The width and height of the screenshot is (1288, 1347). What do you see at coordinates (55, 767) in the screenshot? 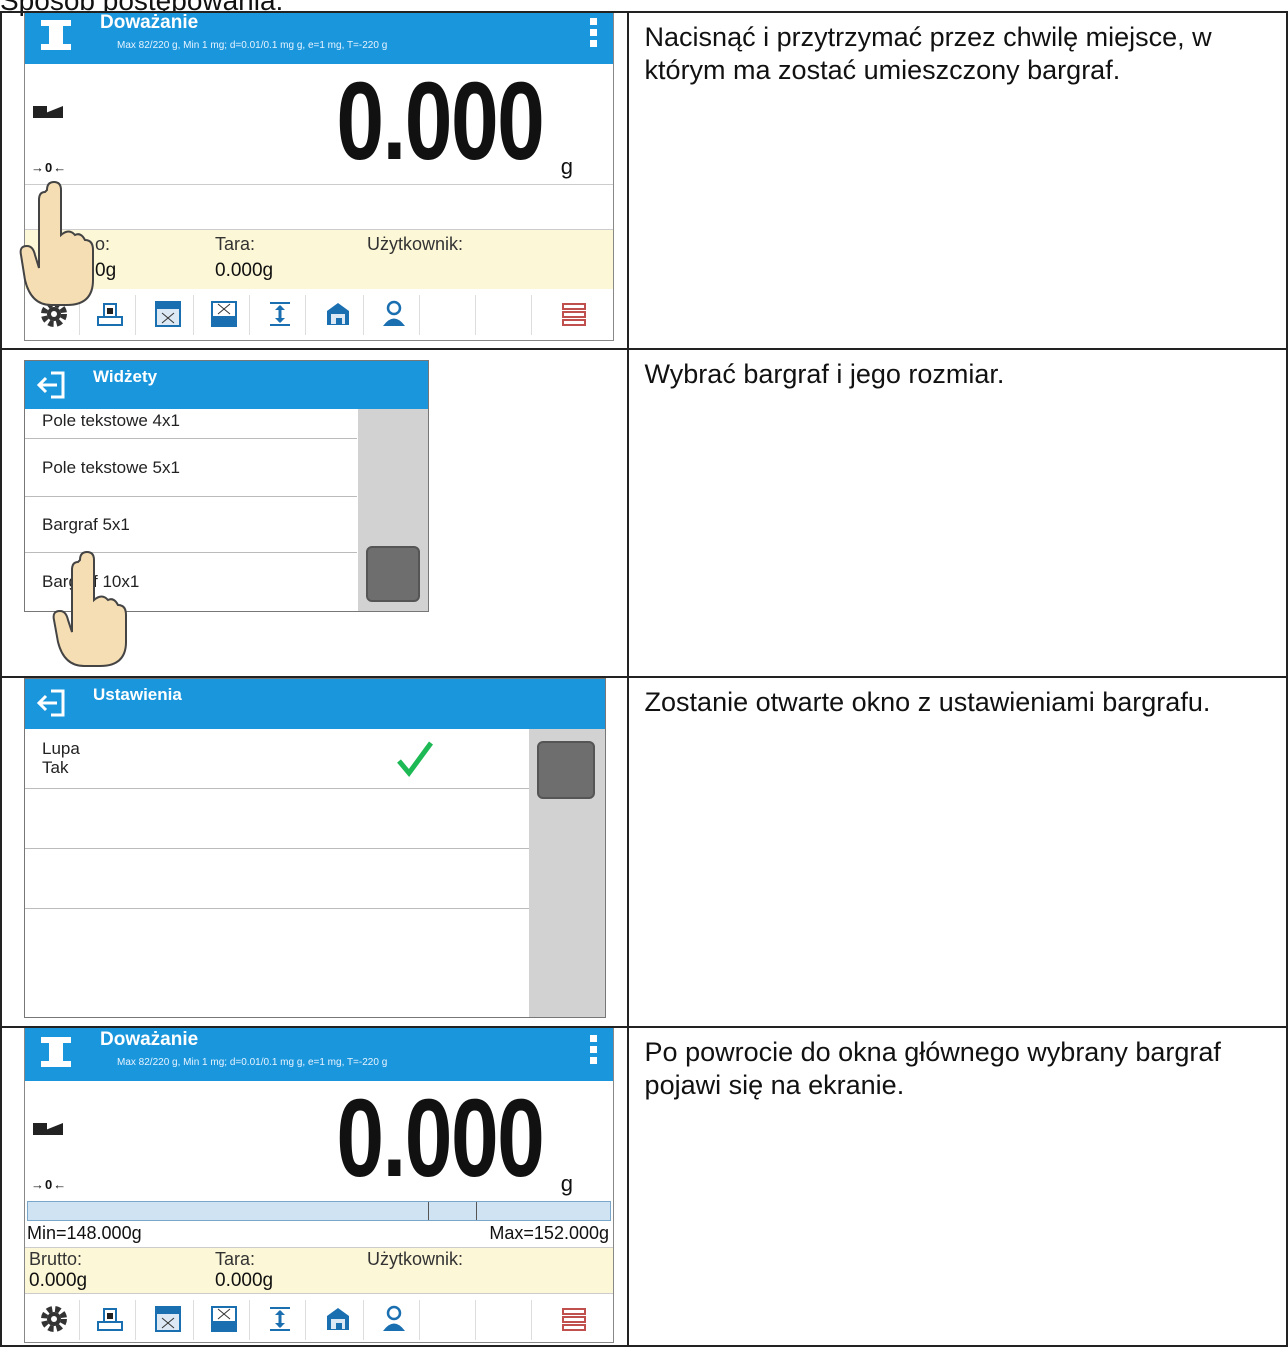
I see `setting-value: Tak` at bounding box center [55, 767].